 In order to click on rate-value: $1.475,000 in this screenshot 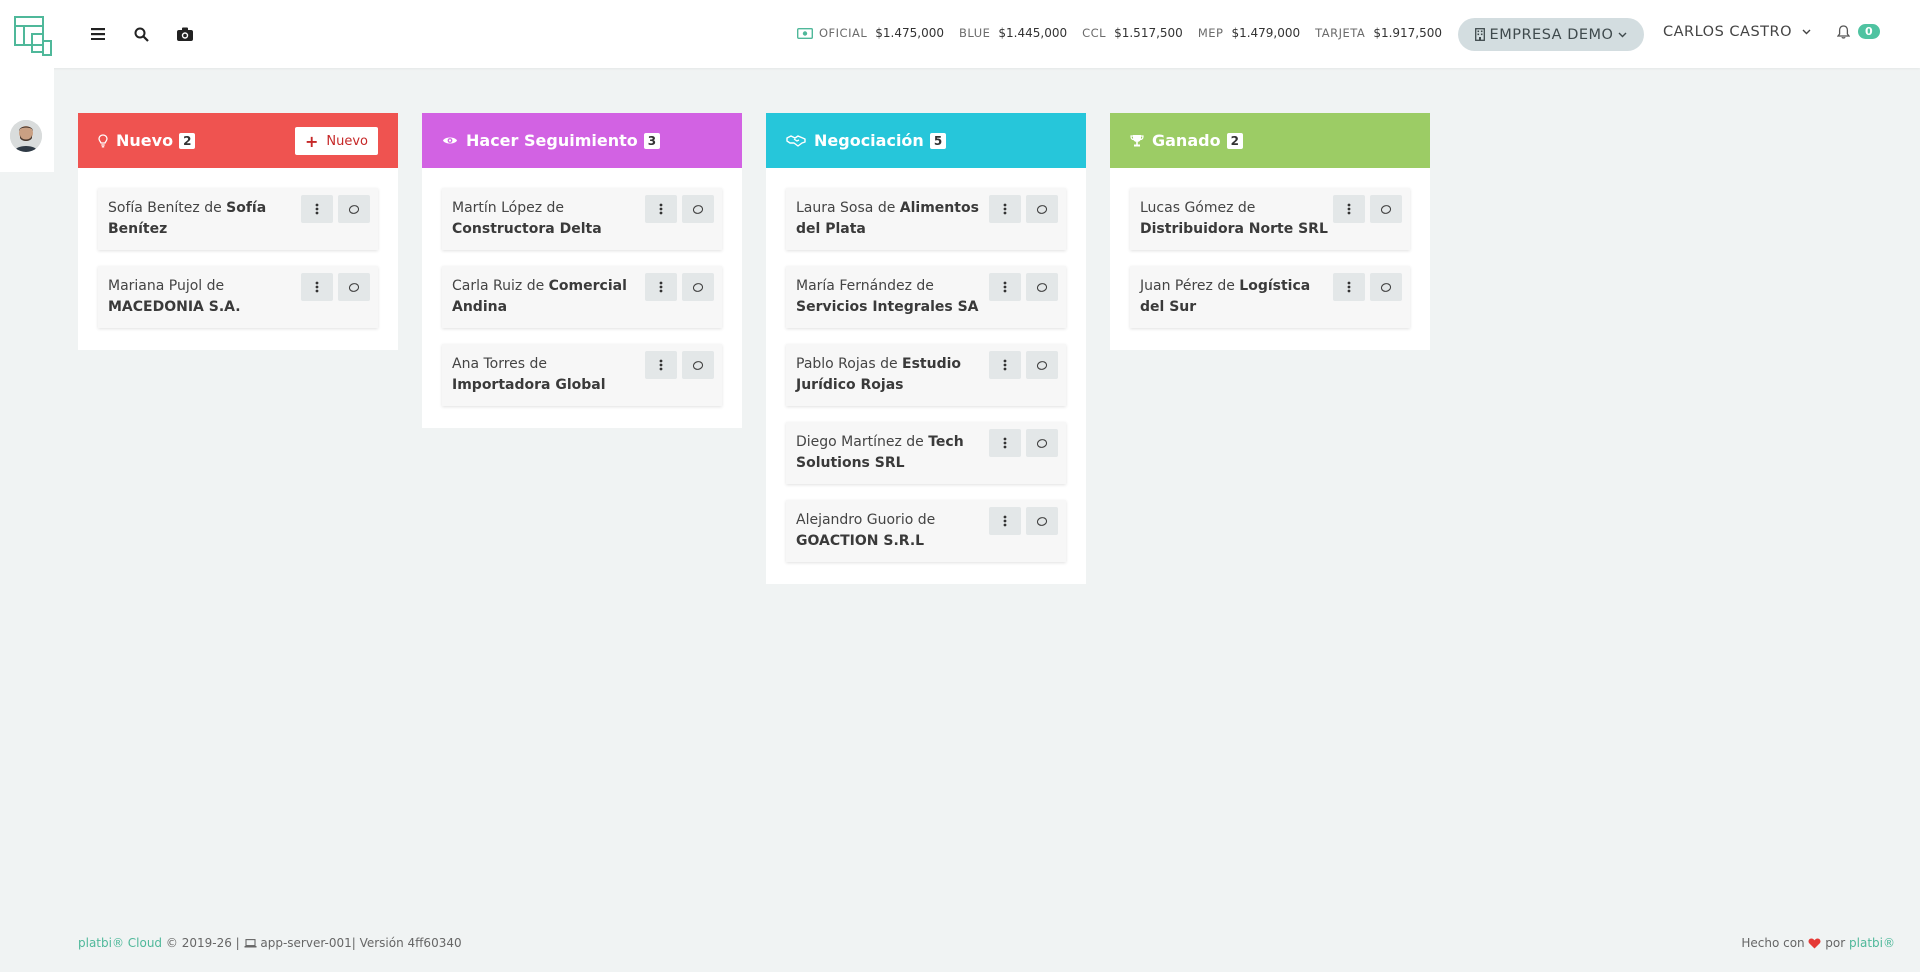, I will do `click(909, 33)`.